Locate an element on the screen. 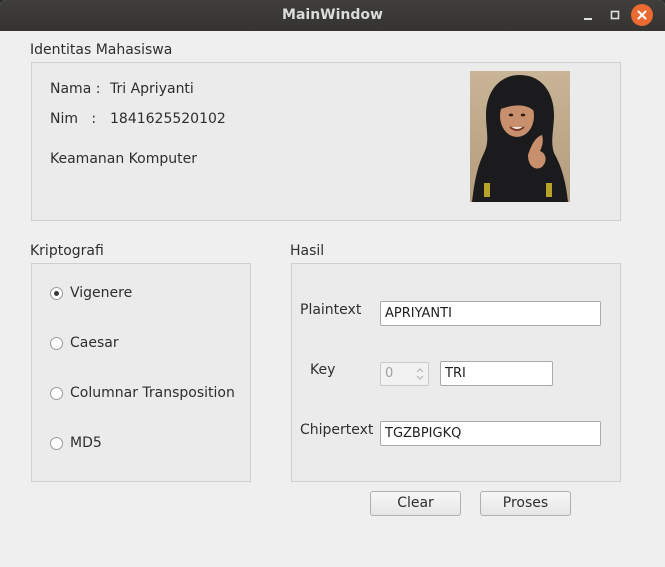  plaintext-input is located at coordinates (490, 313).